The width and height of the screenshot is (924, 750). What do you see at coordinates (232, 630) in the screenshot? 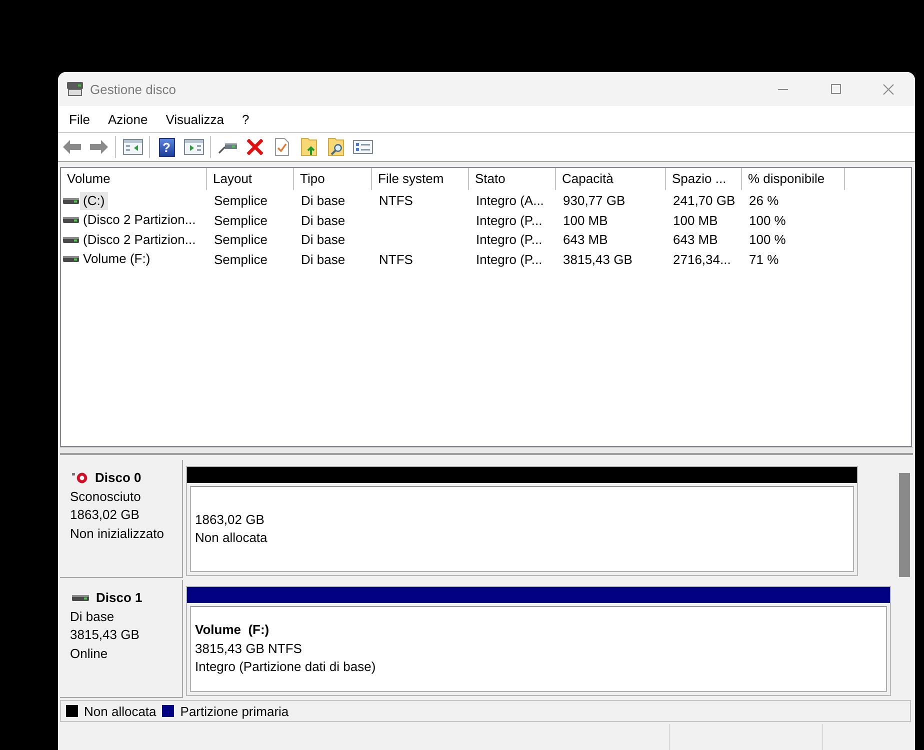
I see `partition-title: Volume (F:)` at bounding box center [232, 630].